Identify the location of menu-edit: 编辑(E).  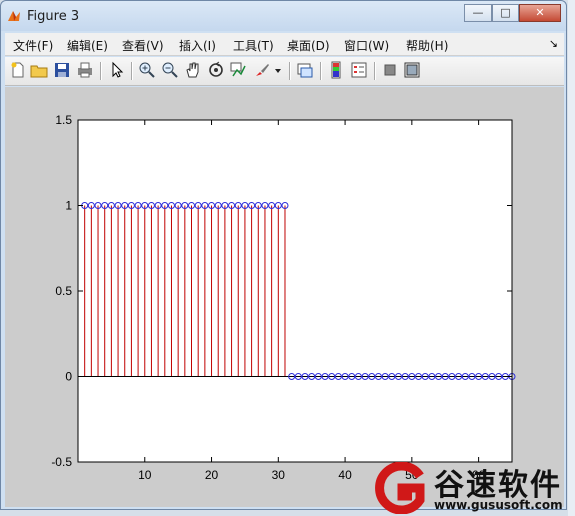
(87, 45).